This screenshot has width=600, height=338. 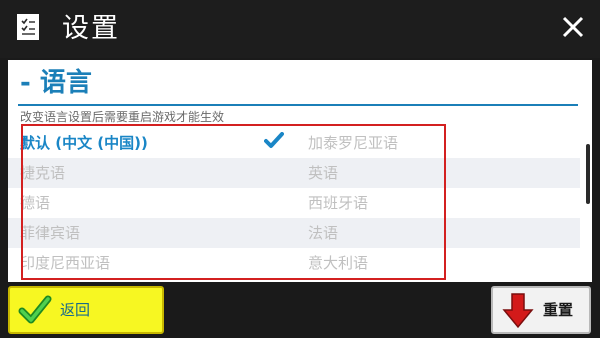 What do you see at coordinates (75, 310) in the screenshot?
I see `back-button-label: 返回` at bounding box center [75, 310].